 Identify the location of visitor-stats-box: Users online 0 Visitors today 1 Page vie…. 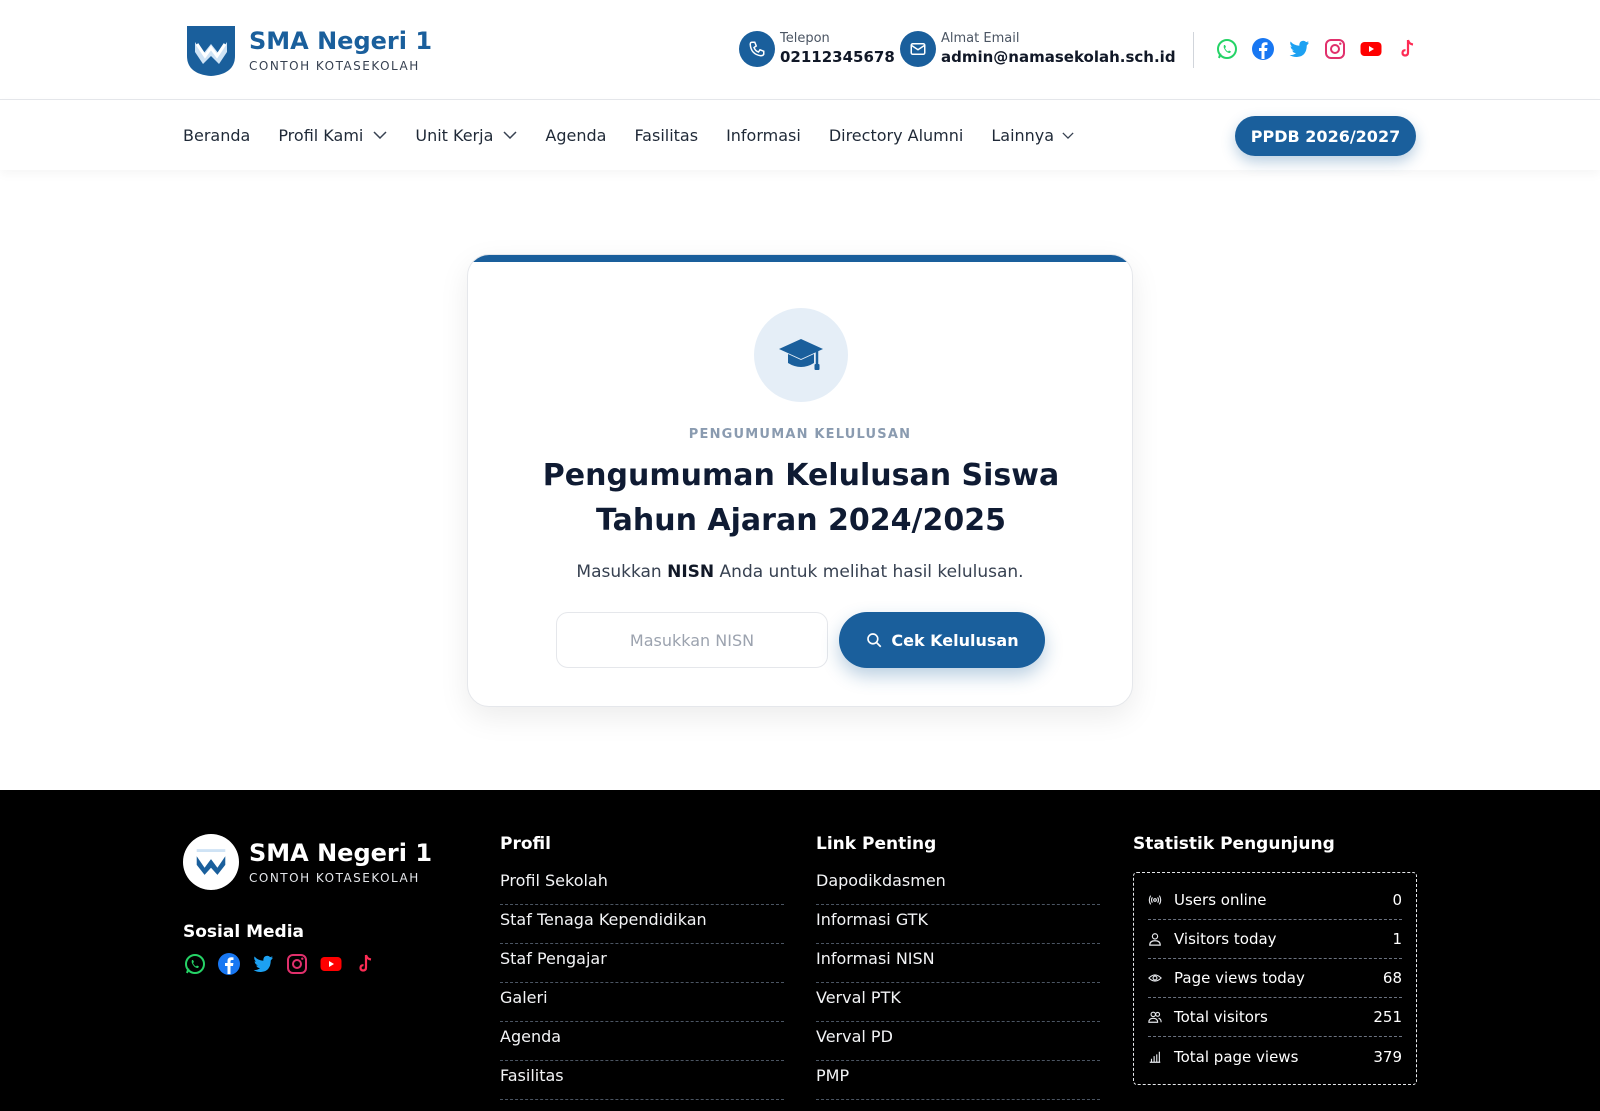
(1275, 978).